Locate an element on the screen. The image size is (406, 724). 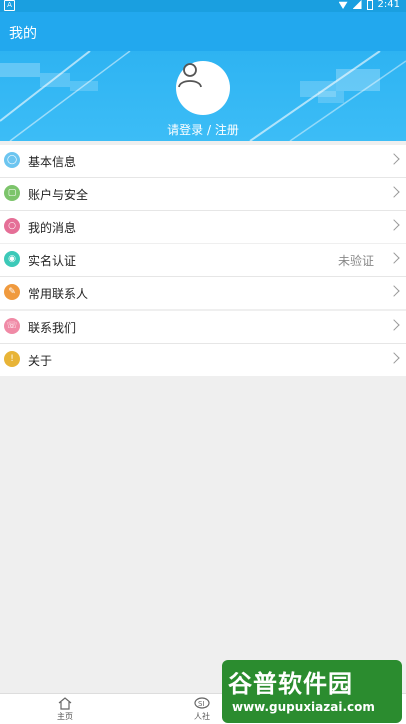
login-register-link: 请登录 / 注册 is located at coordinates (203, 129).